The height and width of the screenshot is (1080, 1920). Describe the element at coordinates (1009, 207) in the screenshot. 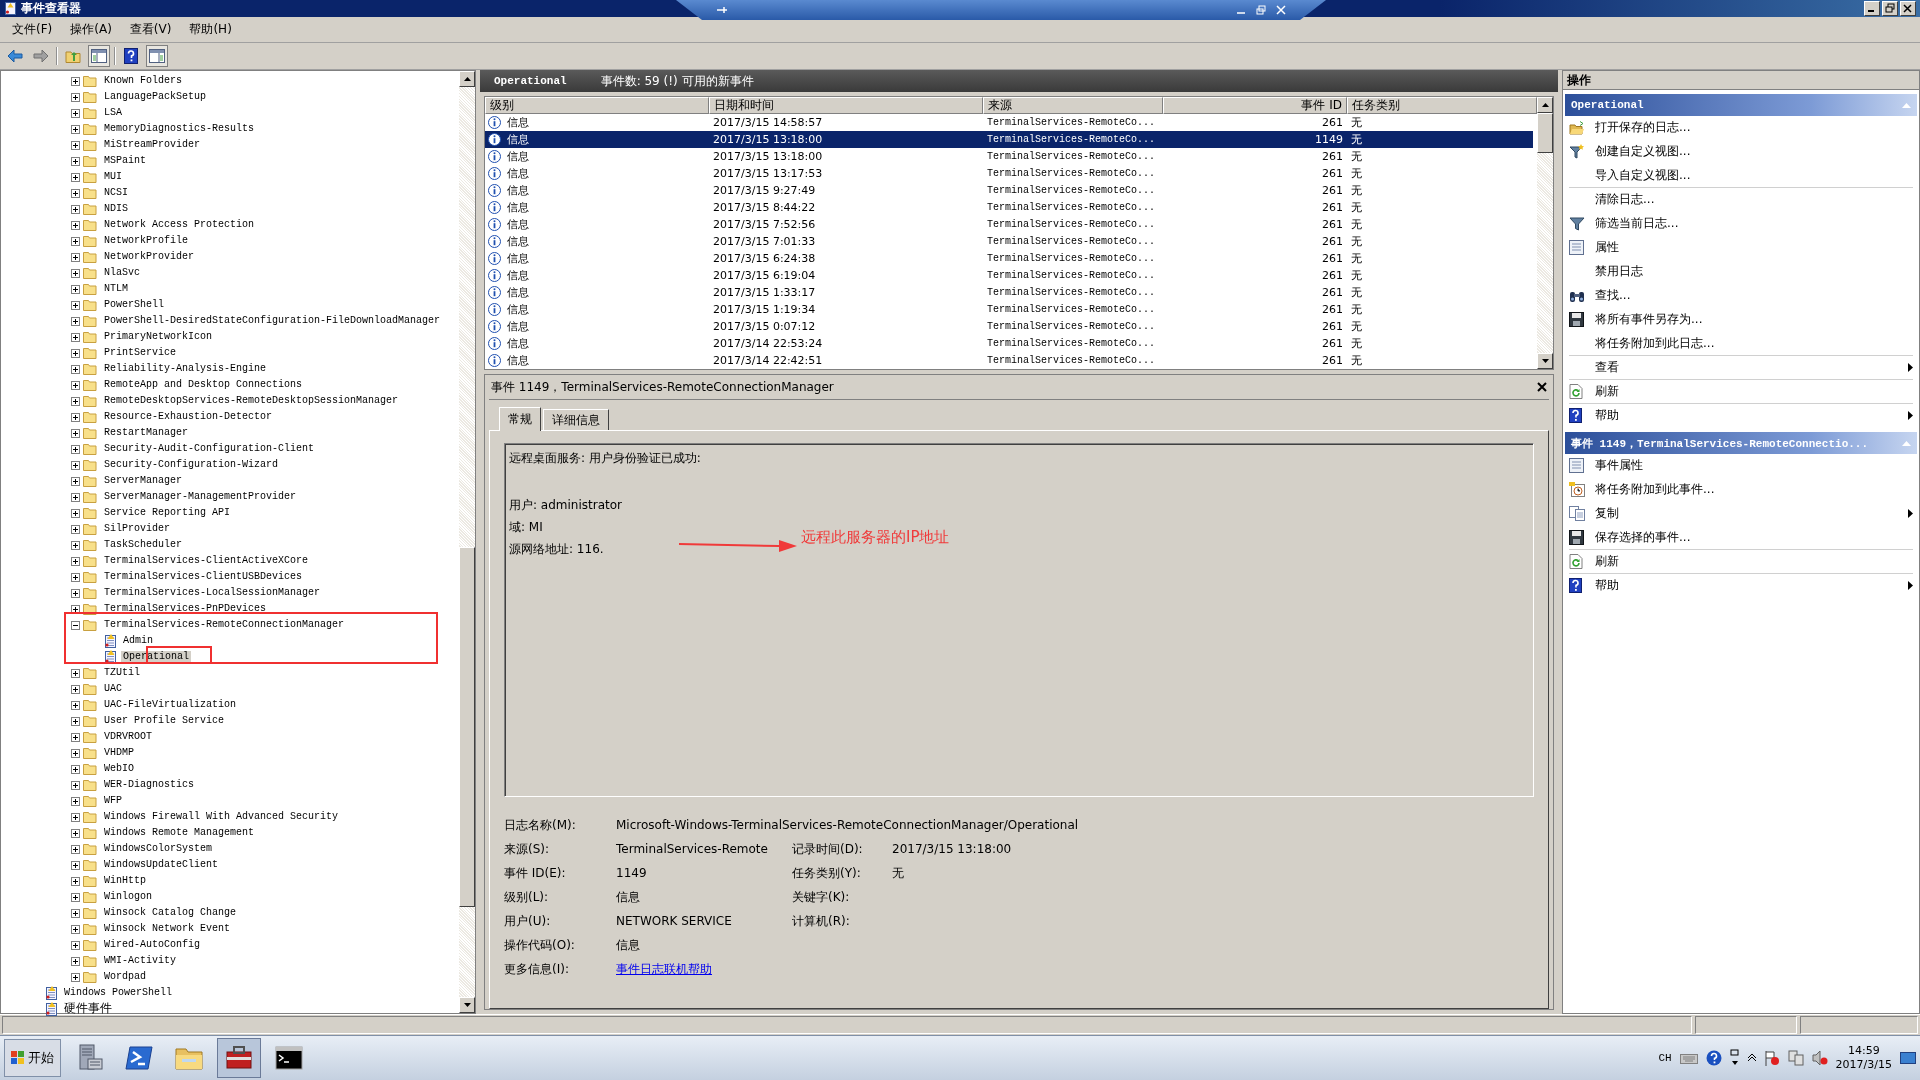

I see `event-row: 信息 2017/3/15 8:44:22 TerminalServices-RemoteCo... 261 无` at that location.